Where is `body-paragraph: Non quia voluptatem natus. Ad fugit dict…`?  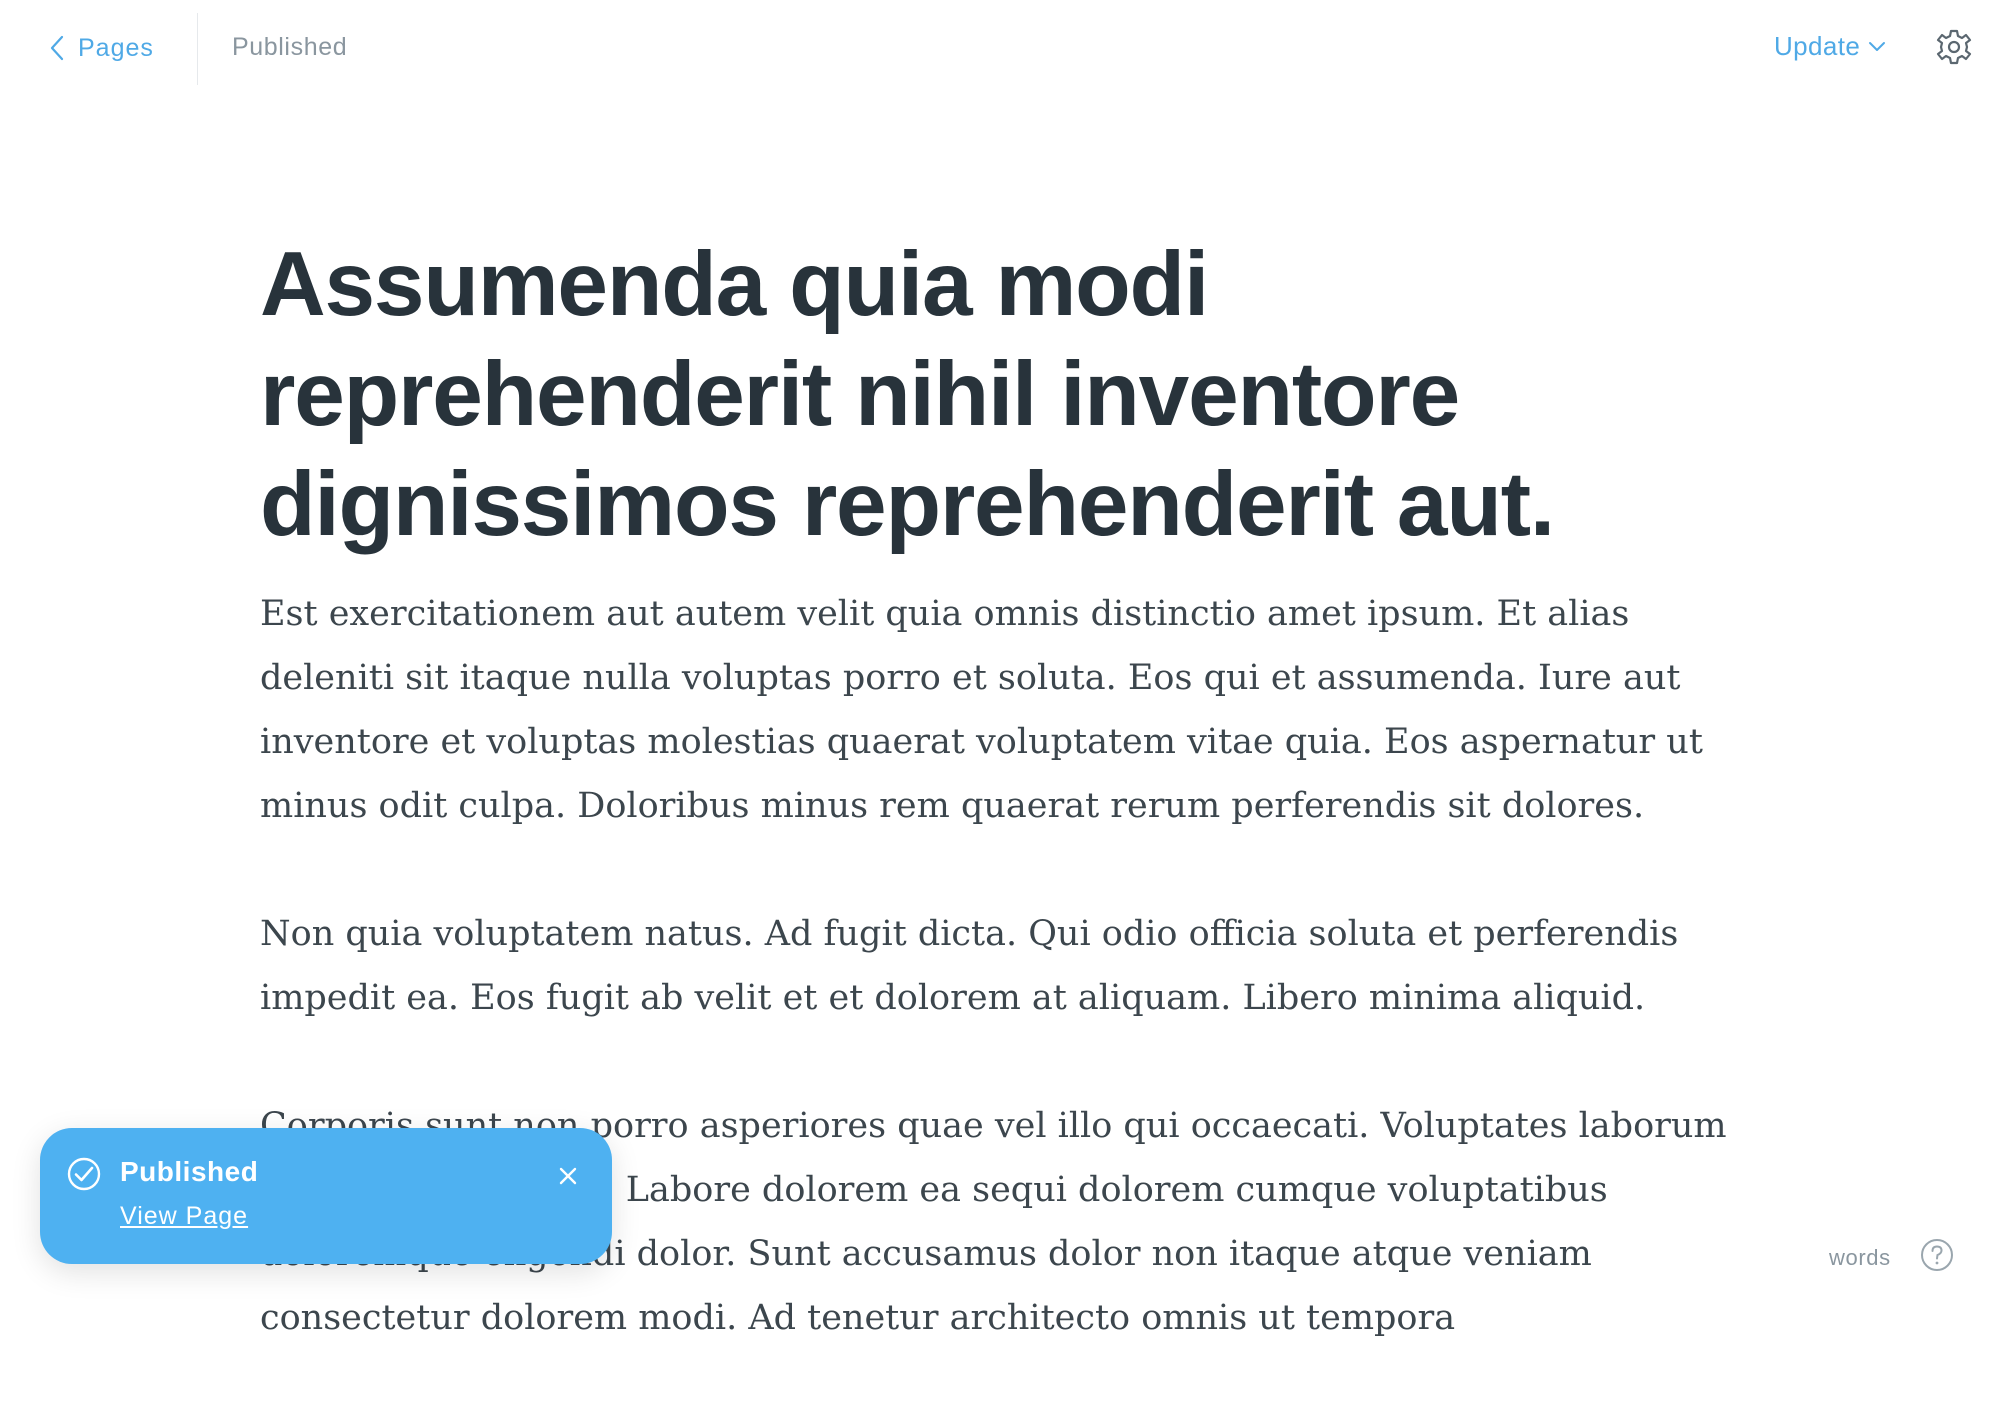
body-paragraph: Non quia voluptatem natus. Ad fugit dict… is located at coordinates (1000, 966).